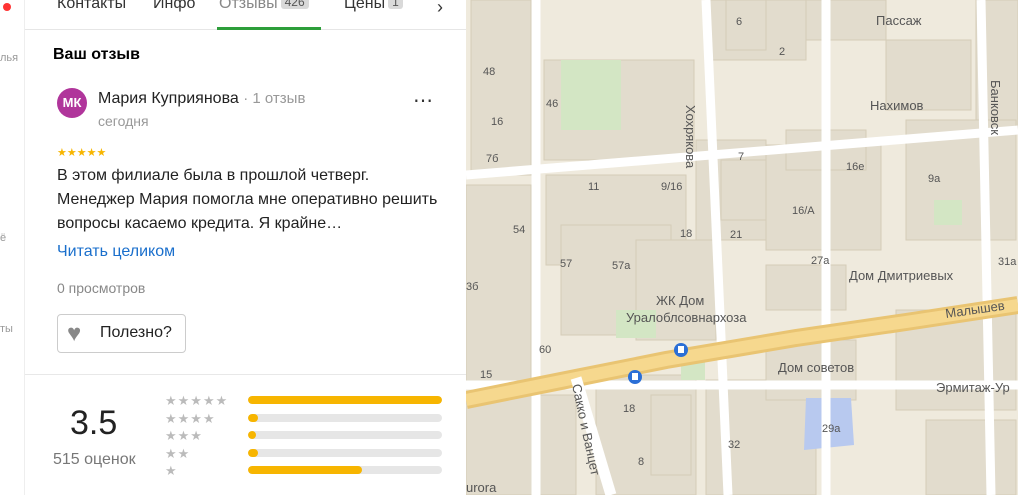 The width and height of the screenshot is (1018, 495). I want to click on tabs-next-arrow-icon: ›, so click(440, 9).